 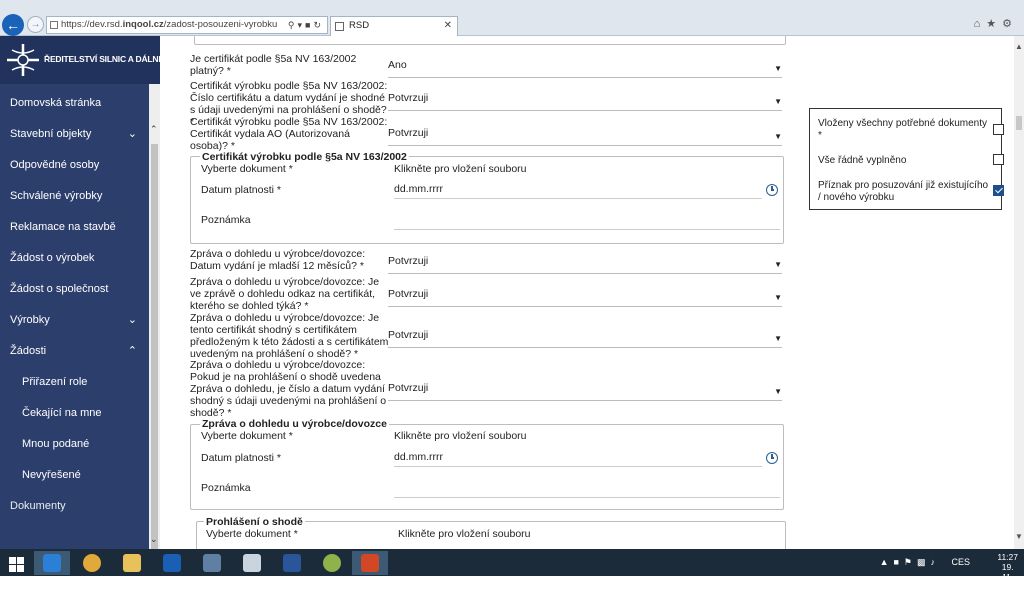 I want to click on sidebar-item-product-request: Žádost o výrobek, so click(x=74, y=258).